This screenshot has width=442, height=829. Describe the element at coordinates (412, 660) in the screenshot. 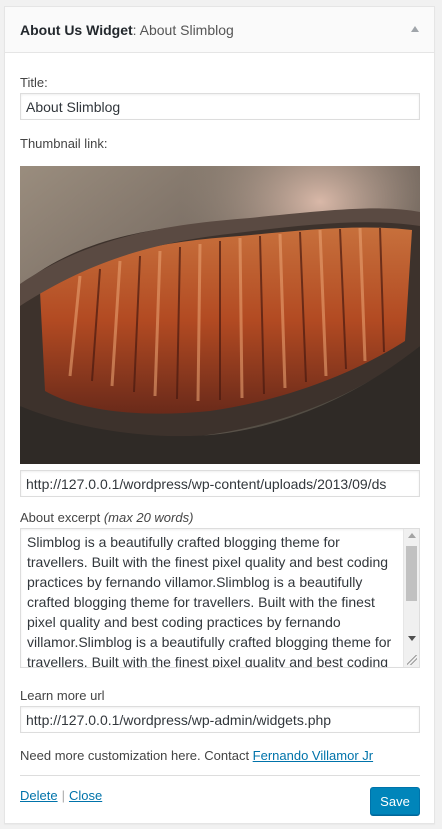

I see `resize-grip-icon` at that location.